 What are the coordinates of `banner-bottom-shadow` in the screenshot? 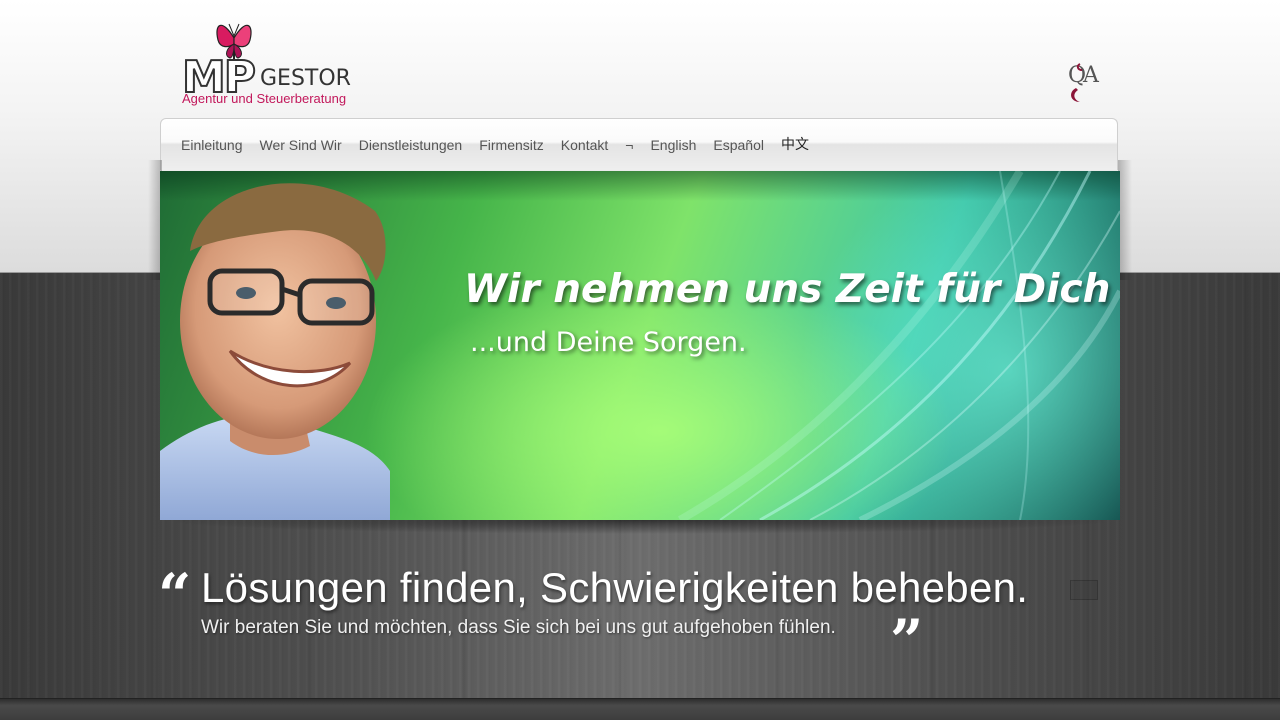 It's located at (640, 531).